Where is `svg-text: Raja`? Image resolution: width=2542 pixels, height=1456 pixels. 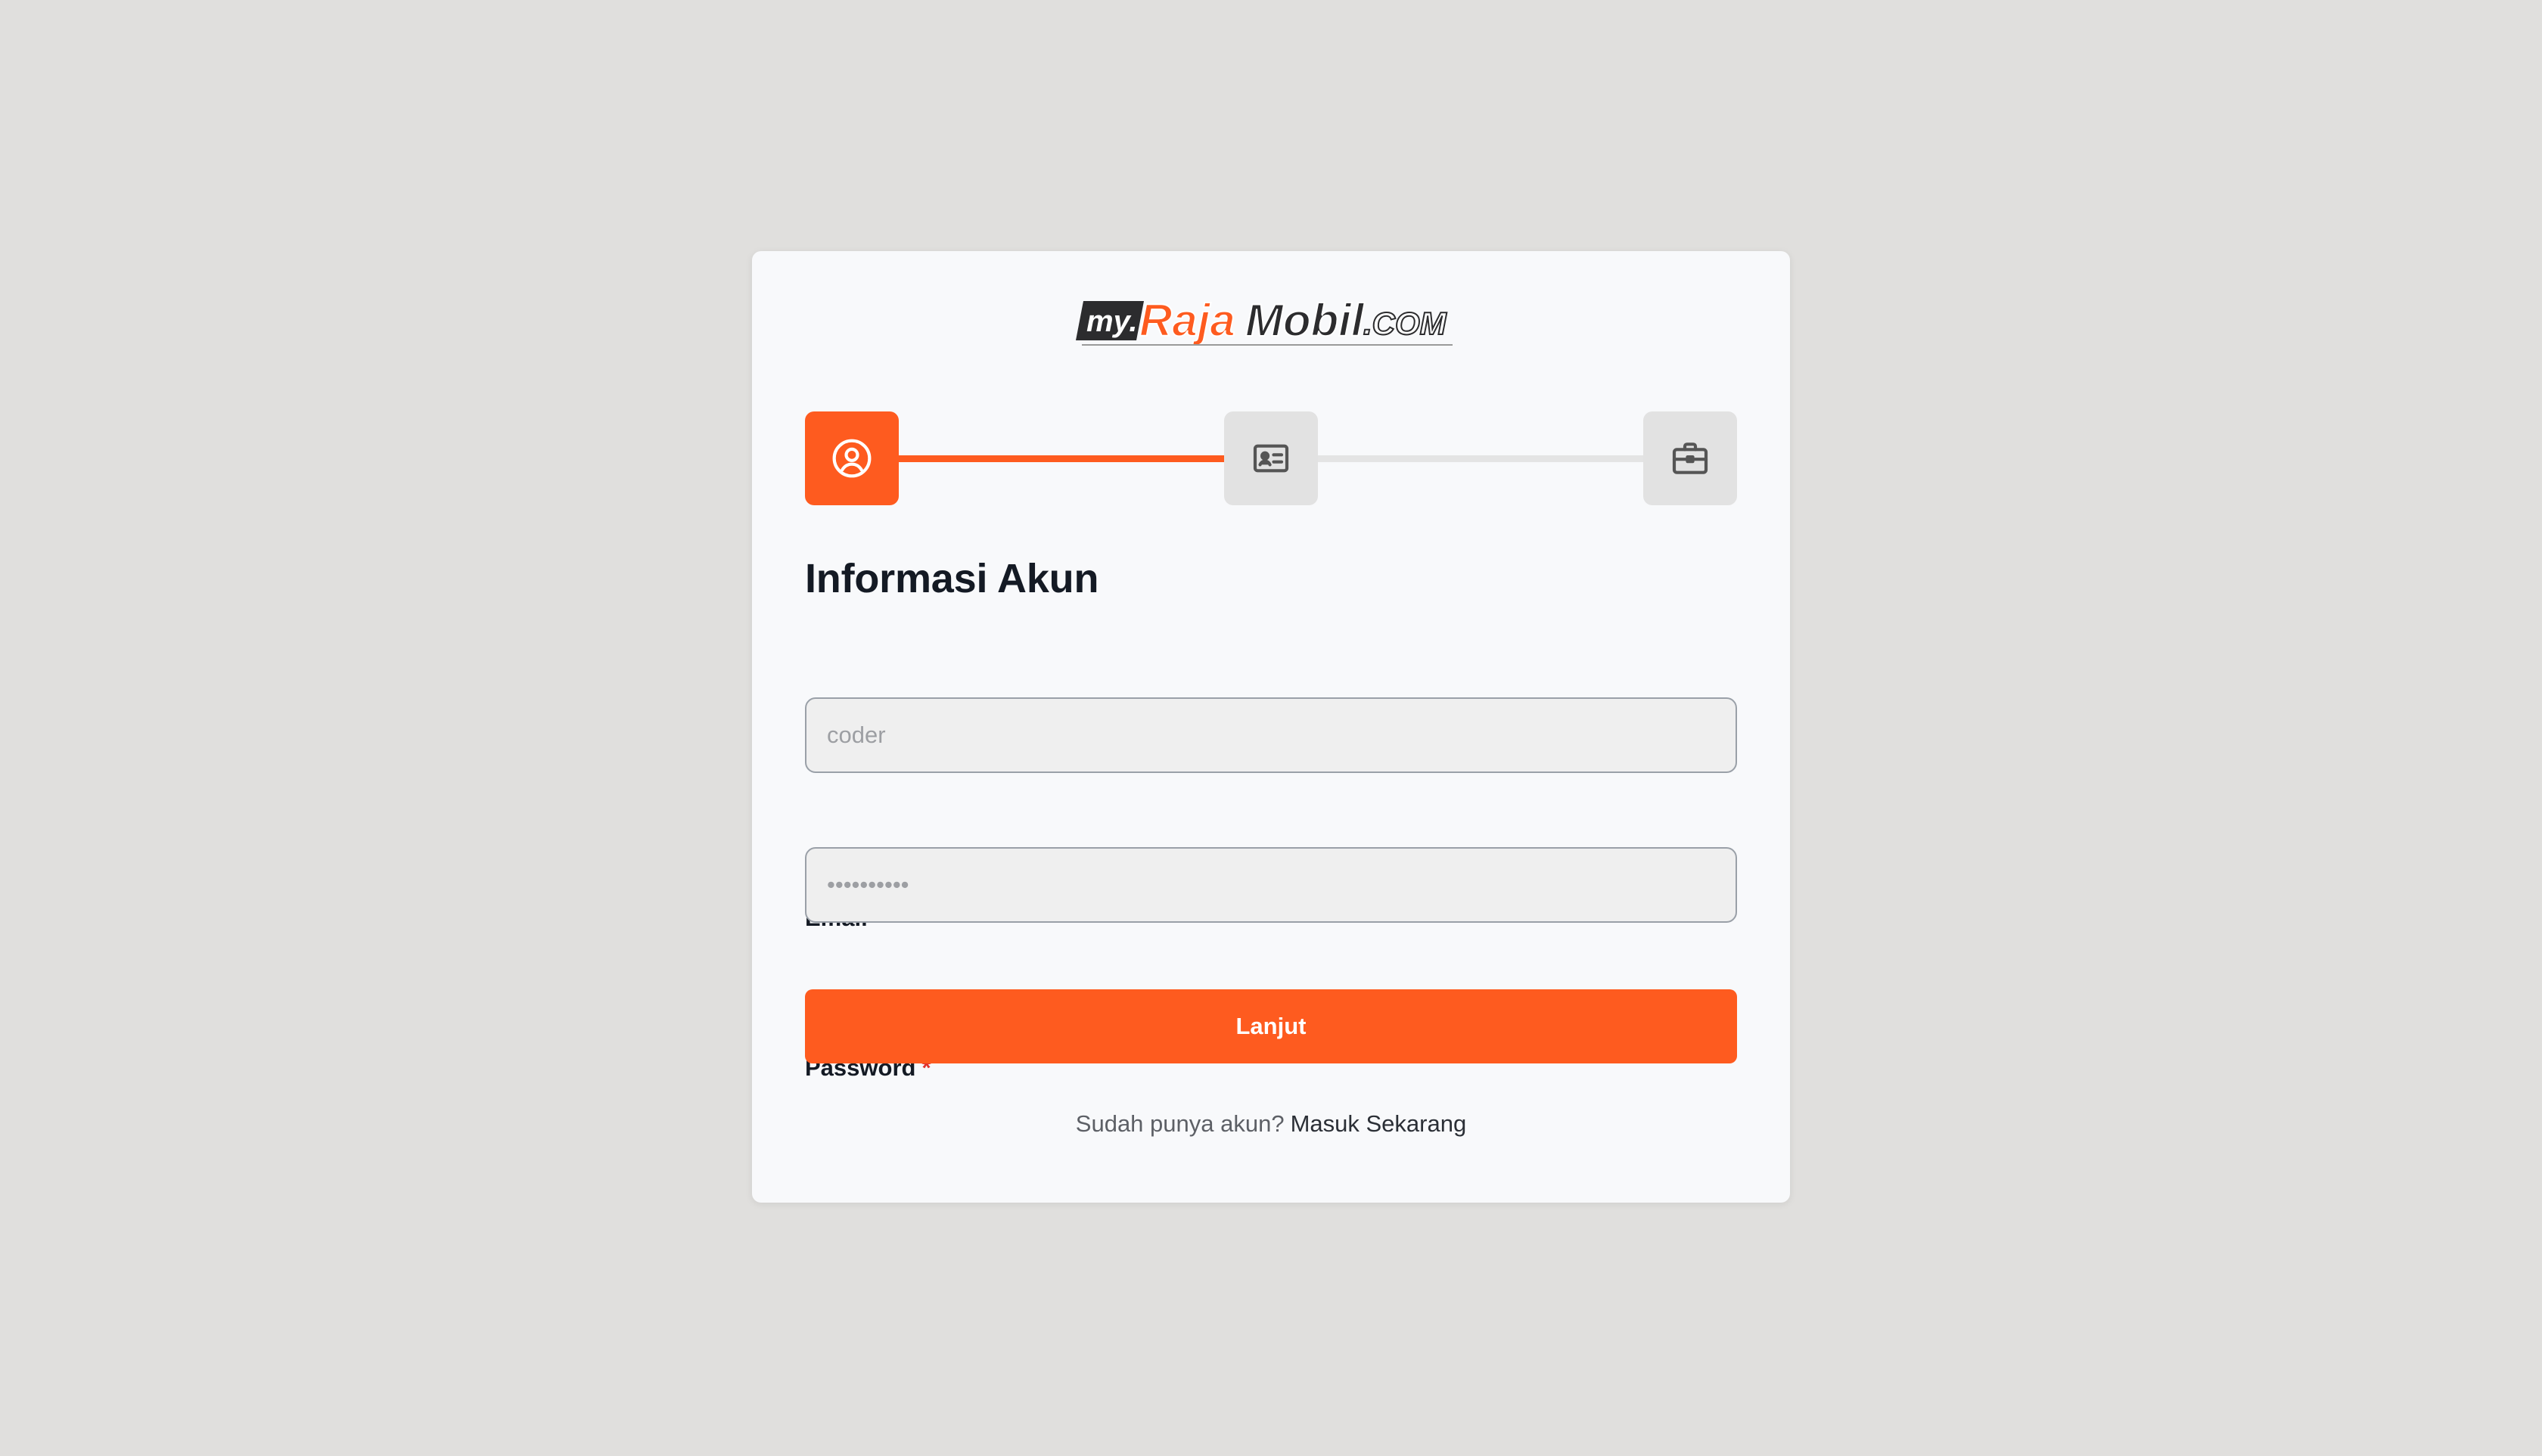 svg-text: Raja is located at coordinates (1187, 320).